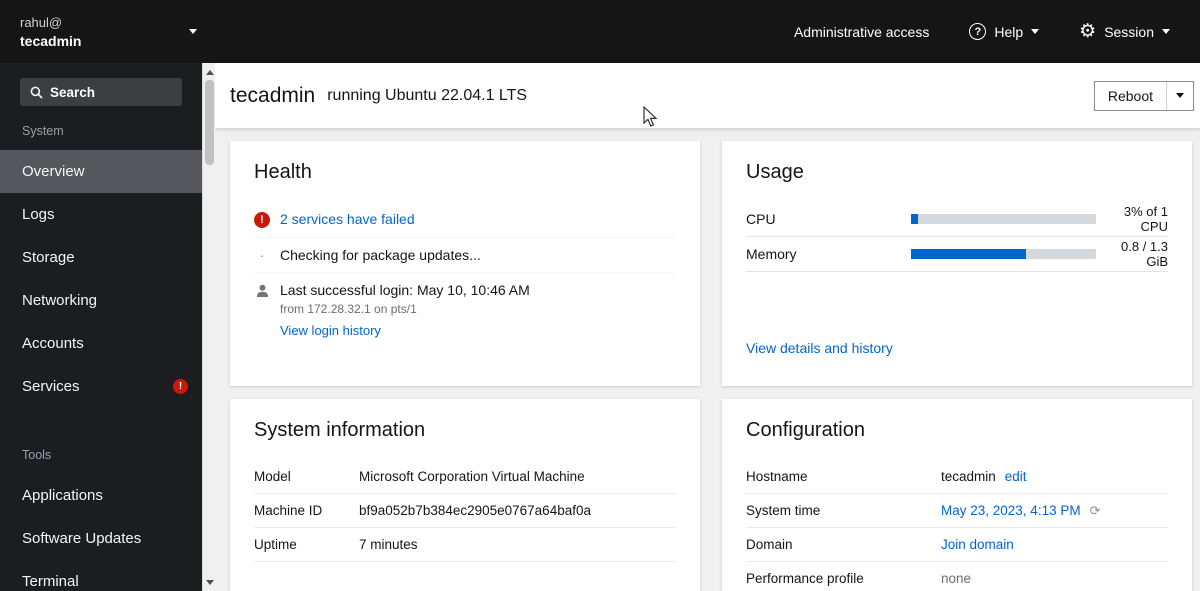 Image resolution: width=1200 pixels, height=591 pixels. I want to click on help-icon: ?, so click(978, 31).